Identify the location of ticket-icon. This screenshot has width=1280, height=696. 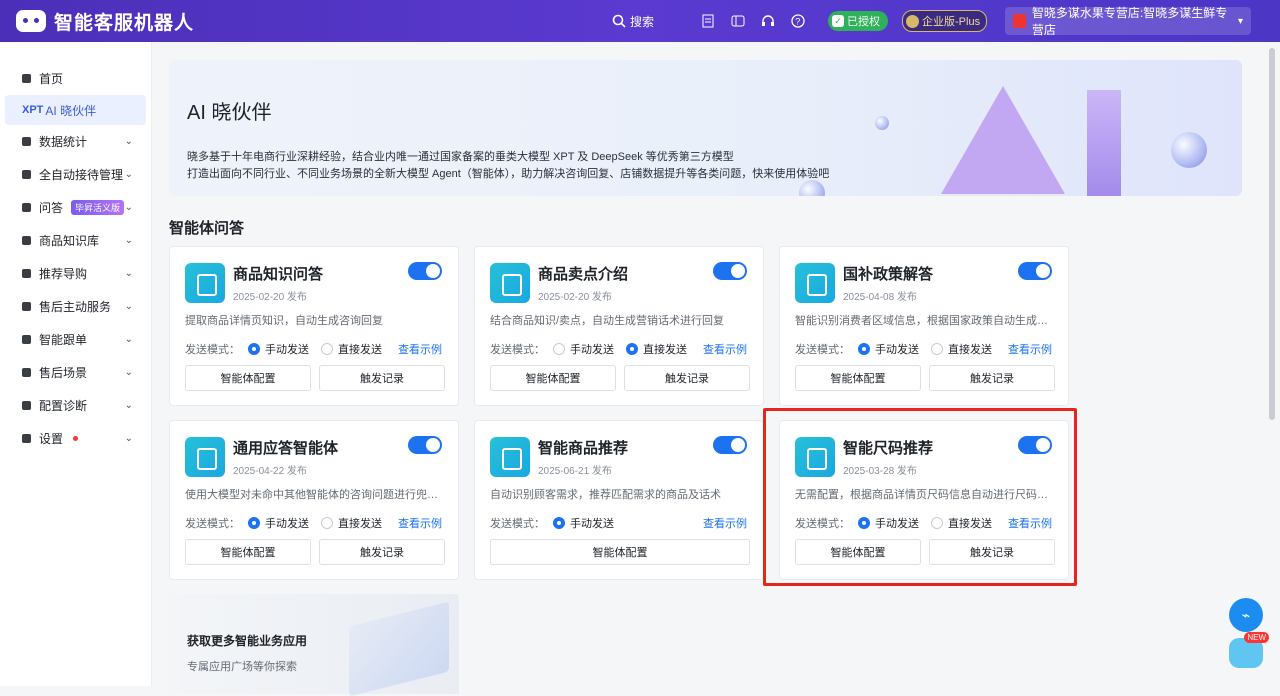
(738, 21).